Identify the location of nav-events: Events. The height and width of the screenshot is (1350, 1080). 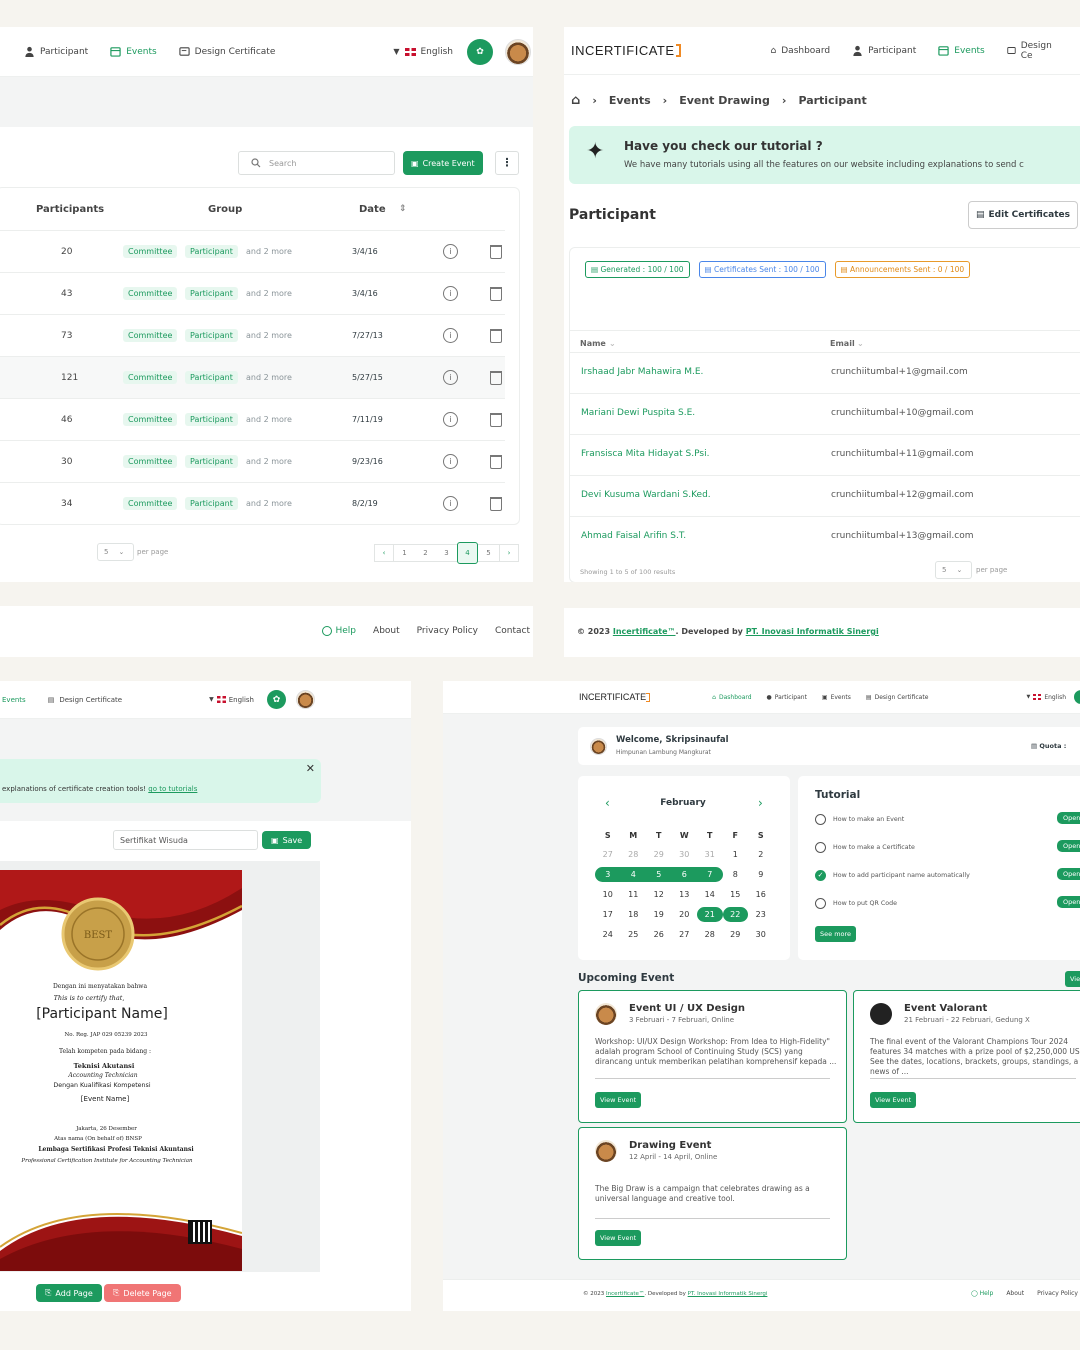
(14, 700).